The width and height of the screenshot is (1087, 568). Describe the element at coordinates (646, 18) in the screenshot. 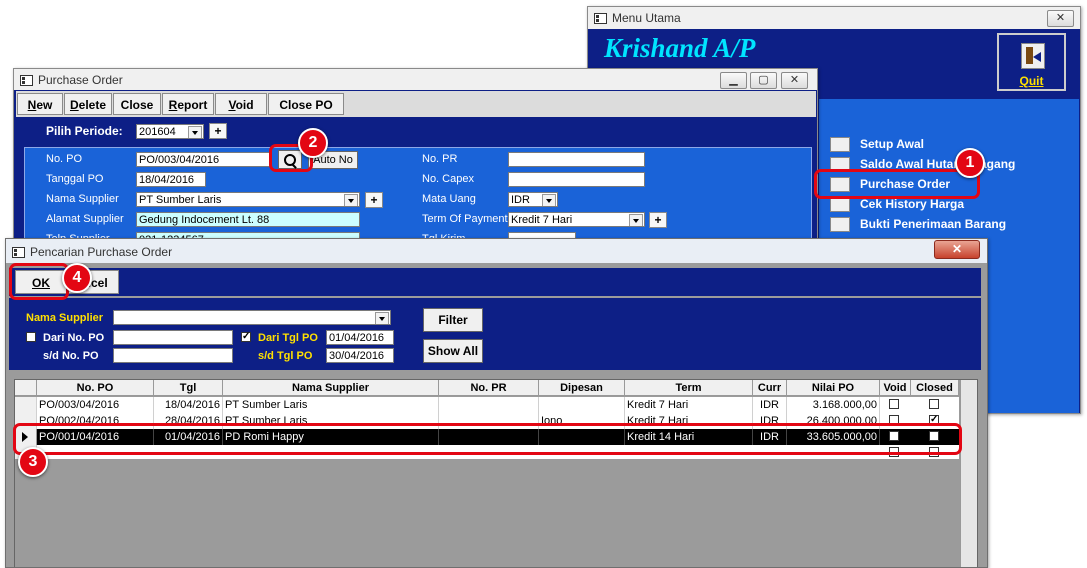

I see `menu-utama-title: Menu Utama` at that location.